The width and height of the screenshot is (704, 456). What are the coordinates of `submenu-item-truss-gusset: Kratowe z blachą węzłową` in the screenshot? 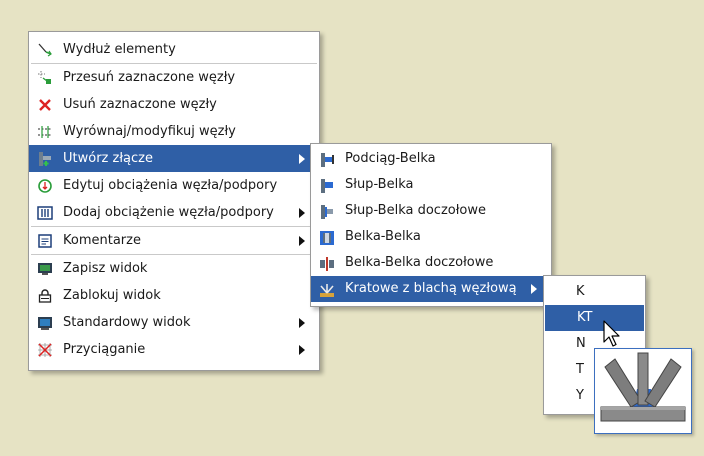 It's located at (431, 289).